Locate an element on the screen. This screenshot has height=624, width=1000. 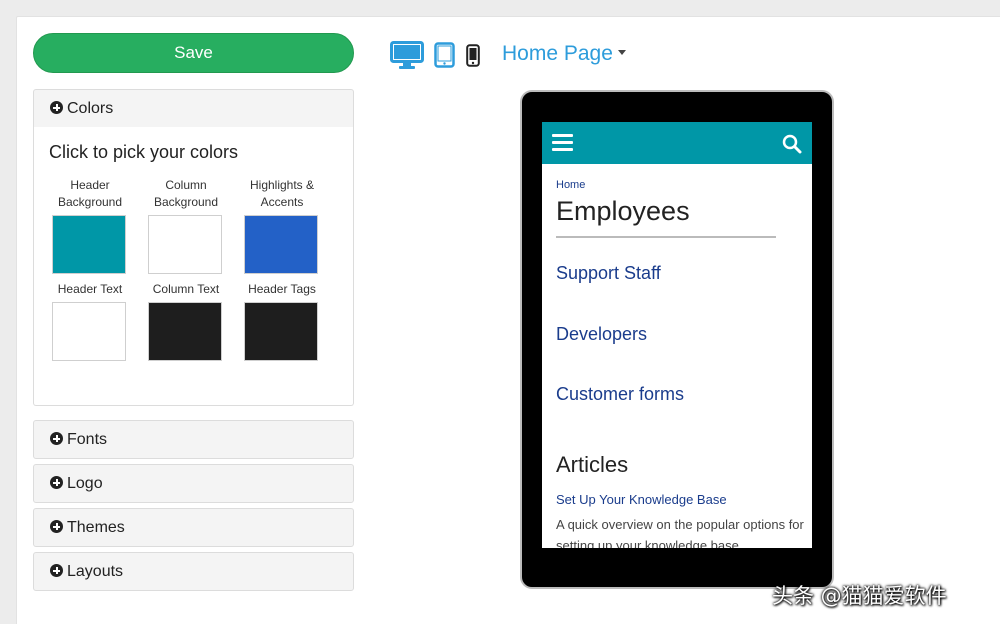
swatch-header-background is located at coordinates (89, 244).